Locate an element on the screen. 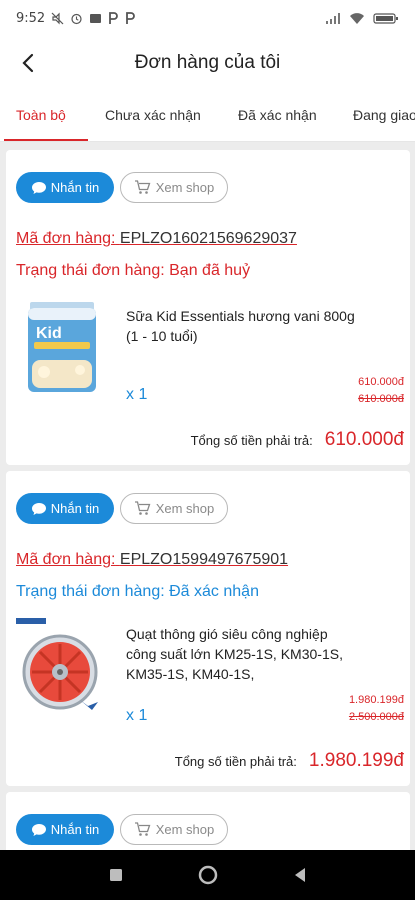  circle-icon is located at coordinates (207, 875).